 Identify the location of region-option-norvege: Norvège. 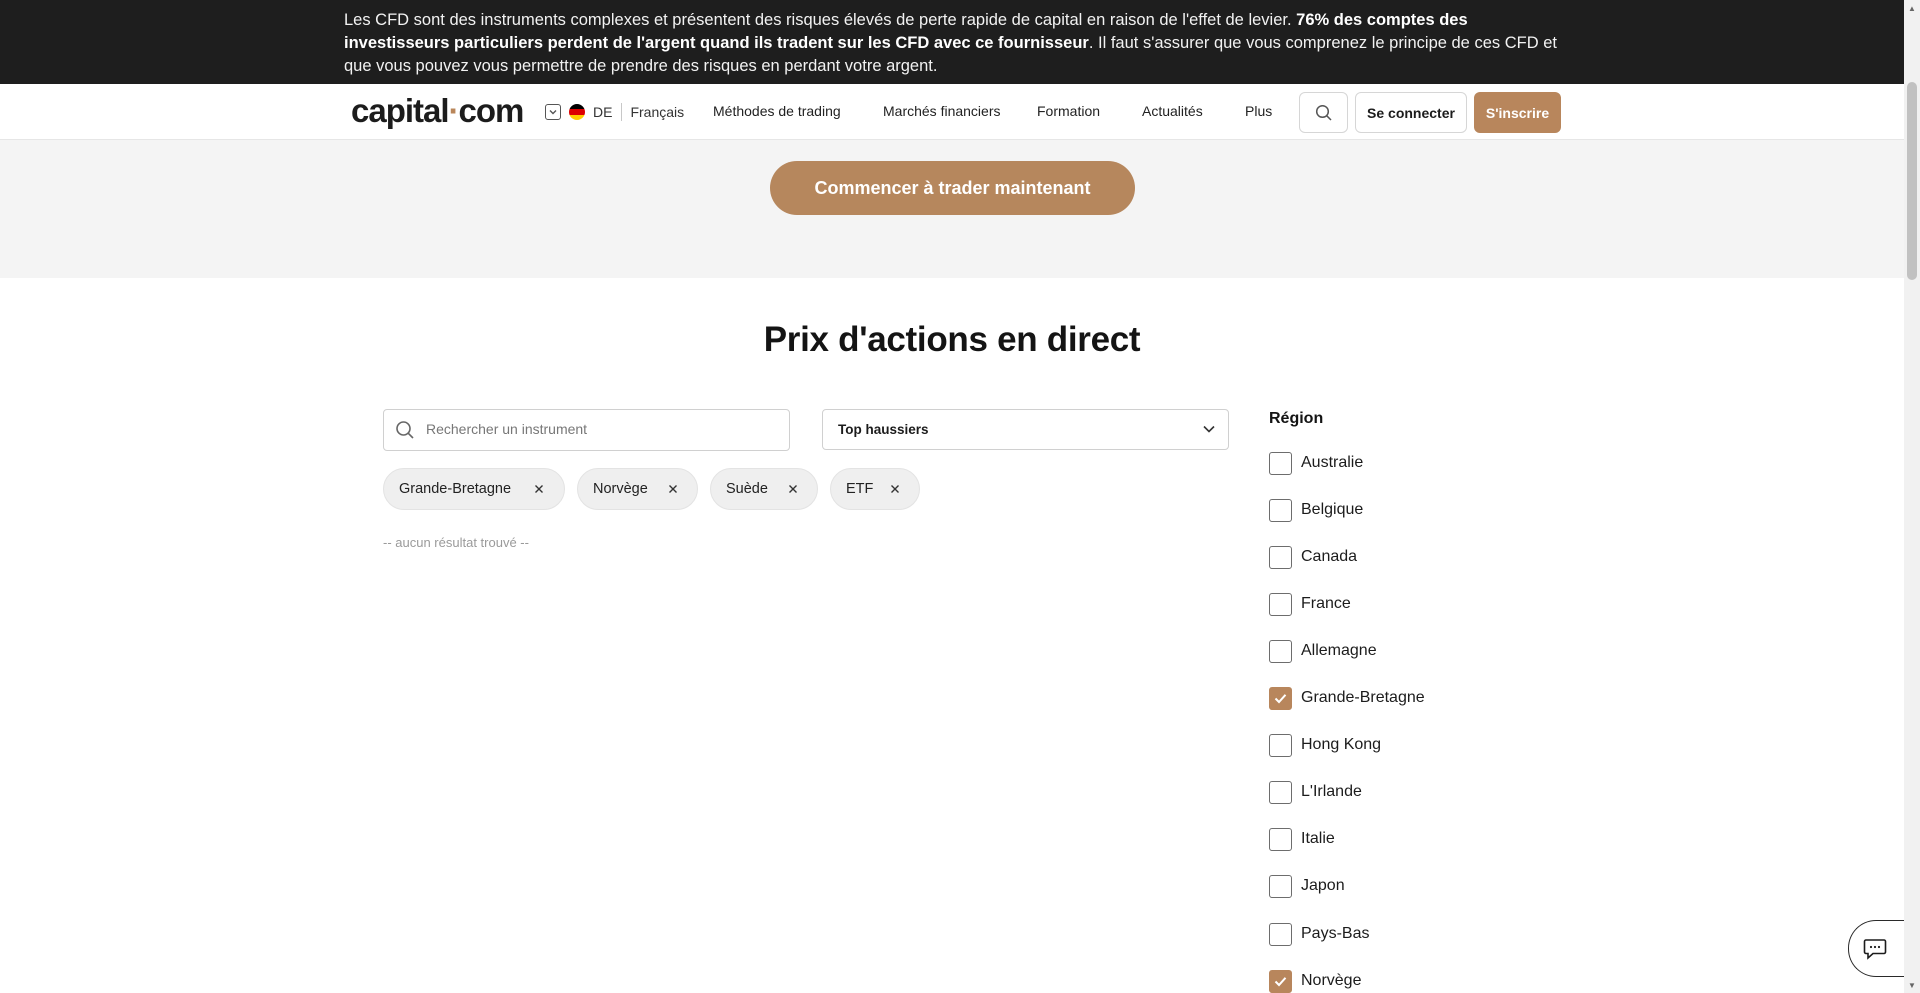
(1315, 981).